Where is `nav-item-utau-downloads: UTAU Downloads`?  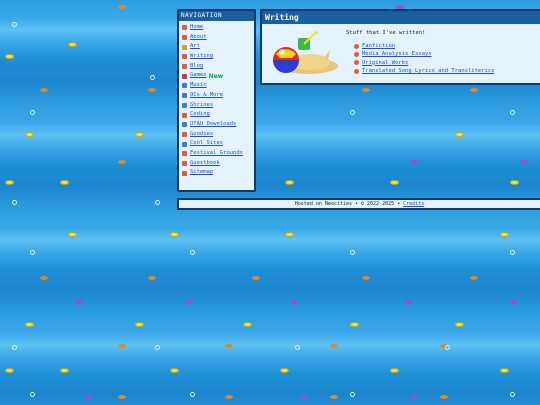
nav-item-utau-downloads: UTAU Downloads is located at coordinates (218, 125).